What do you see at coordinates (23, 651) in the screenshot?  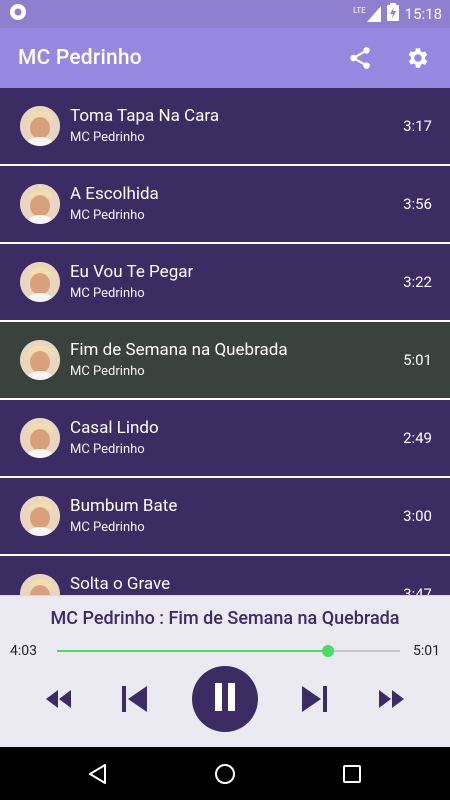 I see `elapsed-time: 4:03` at bounding box center [23, 651].